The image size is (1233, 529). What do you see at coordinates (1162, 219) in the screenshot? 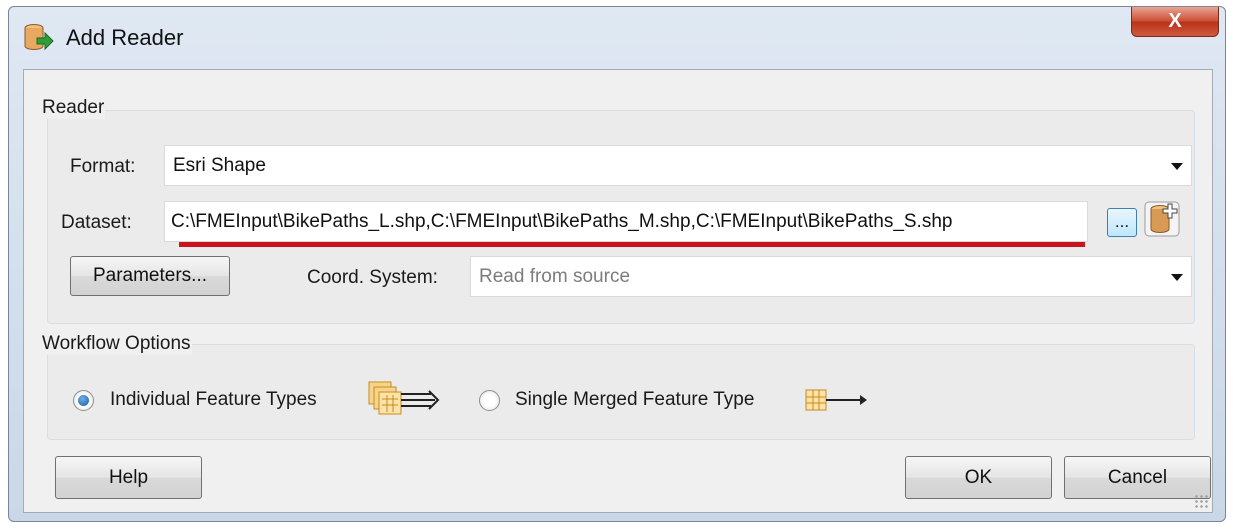
I see `add-dataset-icon` at bounding box center [1162, 219].